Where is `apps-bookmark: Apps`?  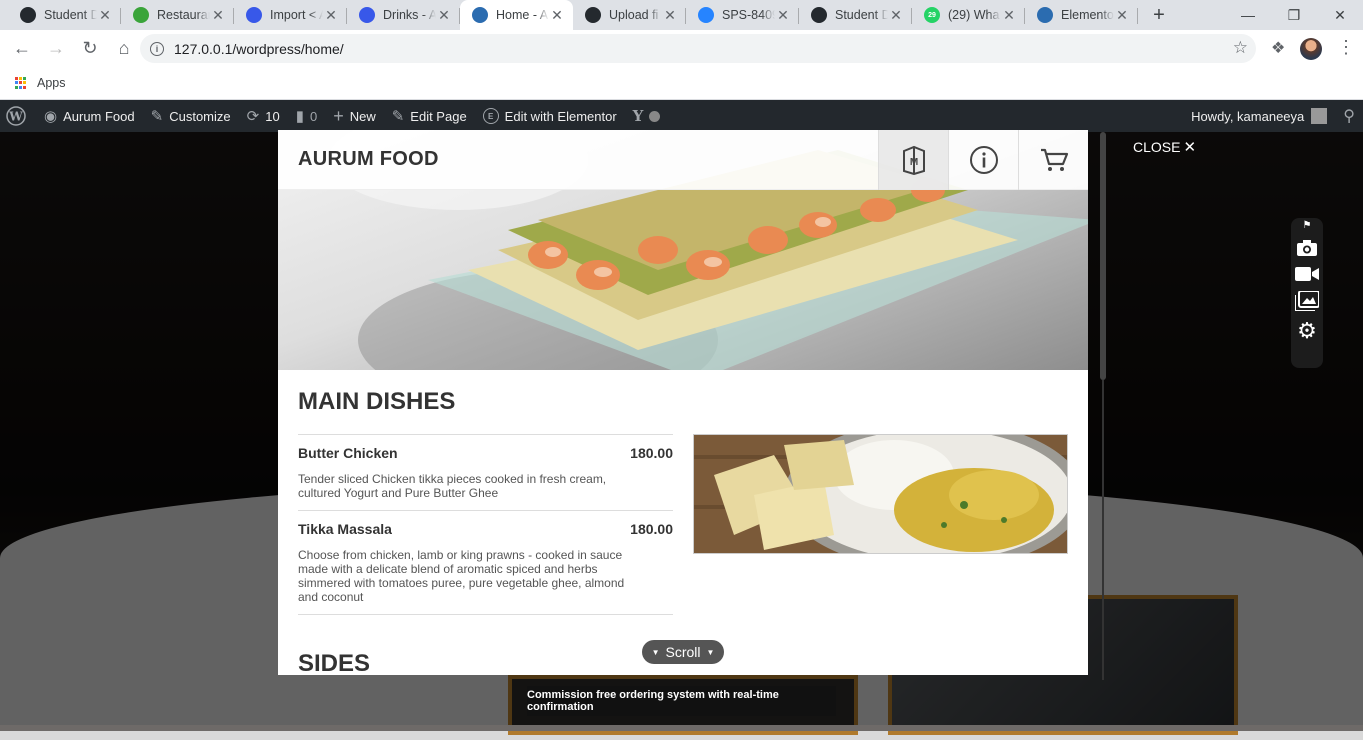
apps-bookmark: Apps is located at coordinates (51, 83).